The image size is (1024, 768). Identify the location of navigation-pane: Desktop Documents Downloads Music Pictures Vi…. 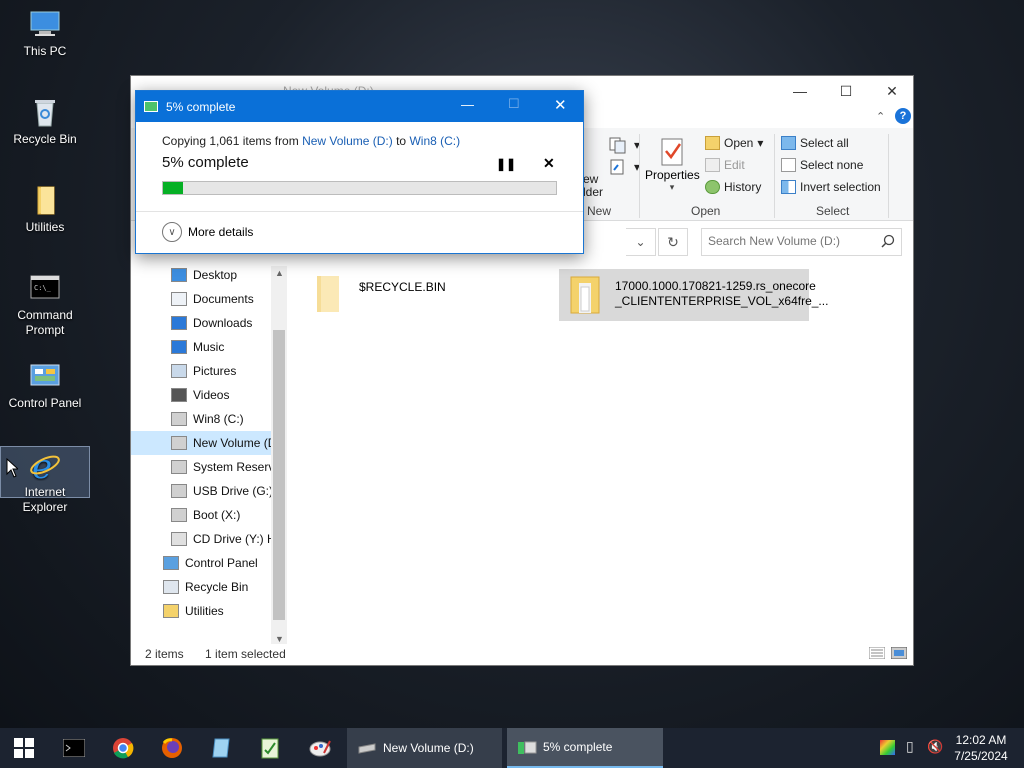
(209, 457).